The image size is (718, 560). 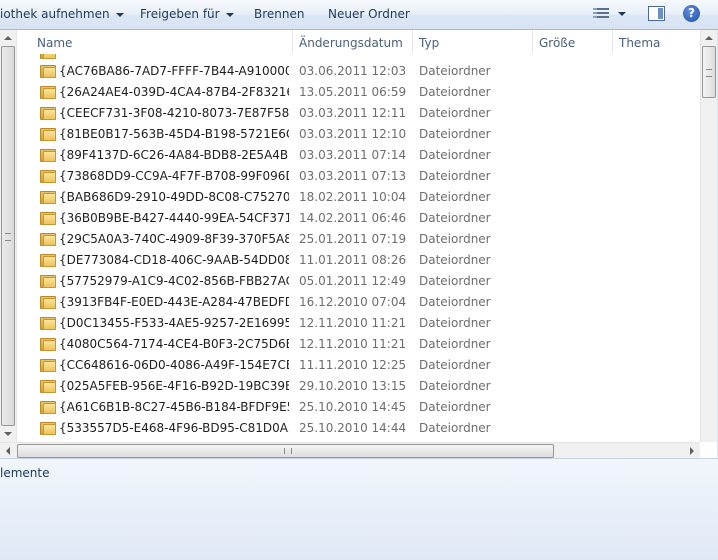 What do you see at coordinates (573, 42) in the screenshot?
I see `column-header-size: Größe` at bounding box center [573, 42].